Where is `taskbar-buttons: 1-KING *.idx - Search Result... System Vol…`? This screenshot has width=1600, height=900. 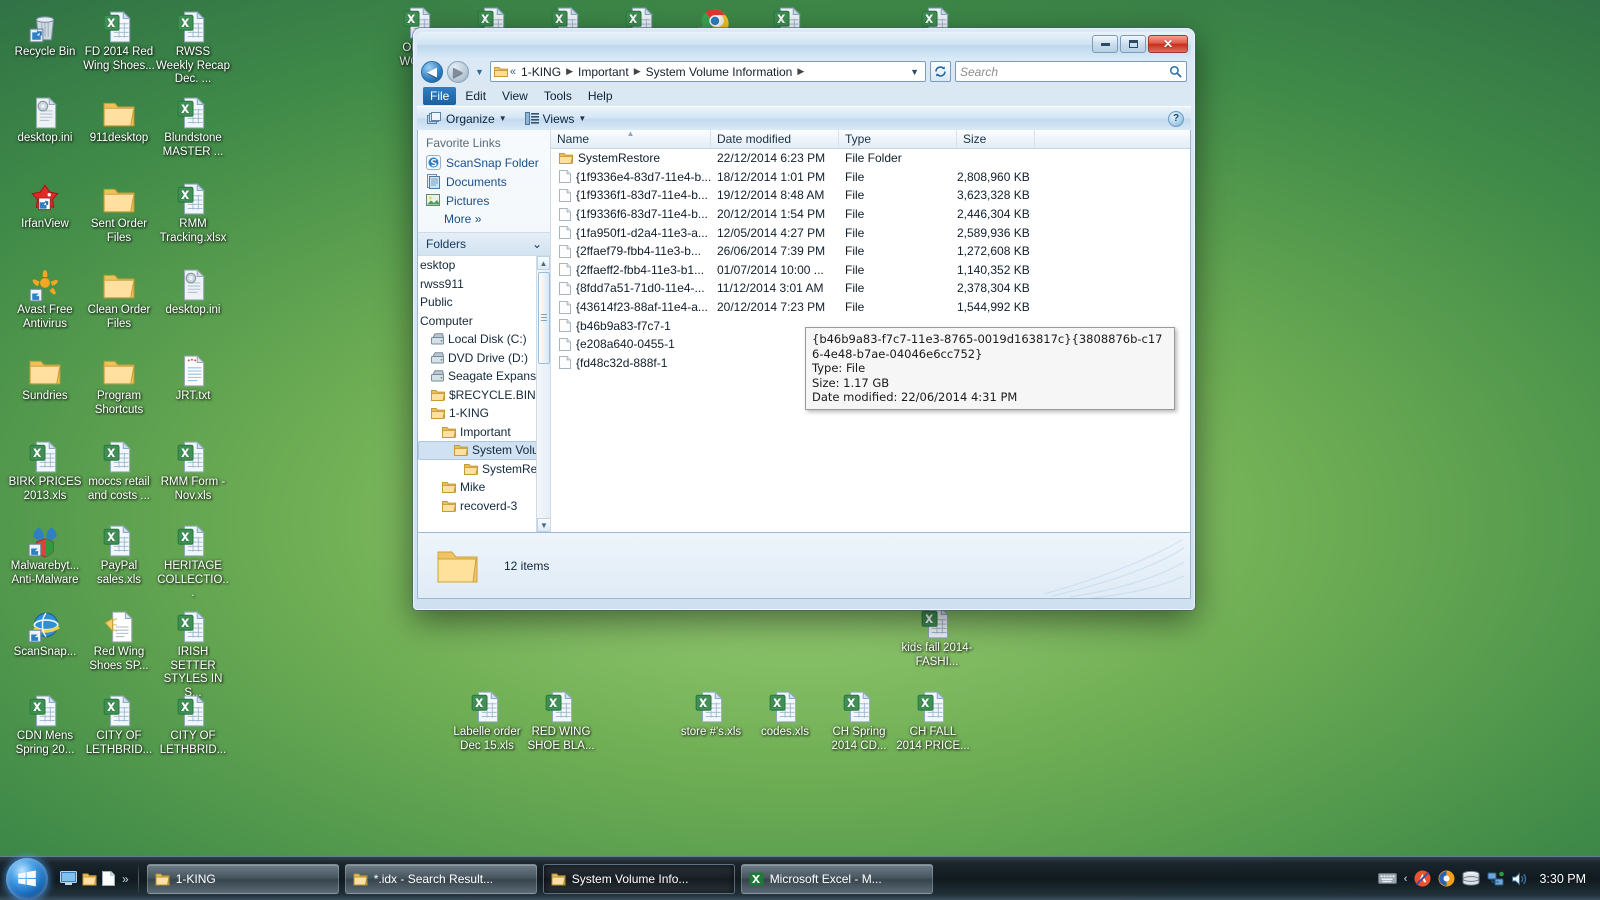 taskbar-buttons: 1-KING *.idx - Search Result... System Vol… is located at coordinates (539, 878).